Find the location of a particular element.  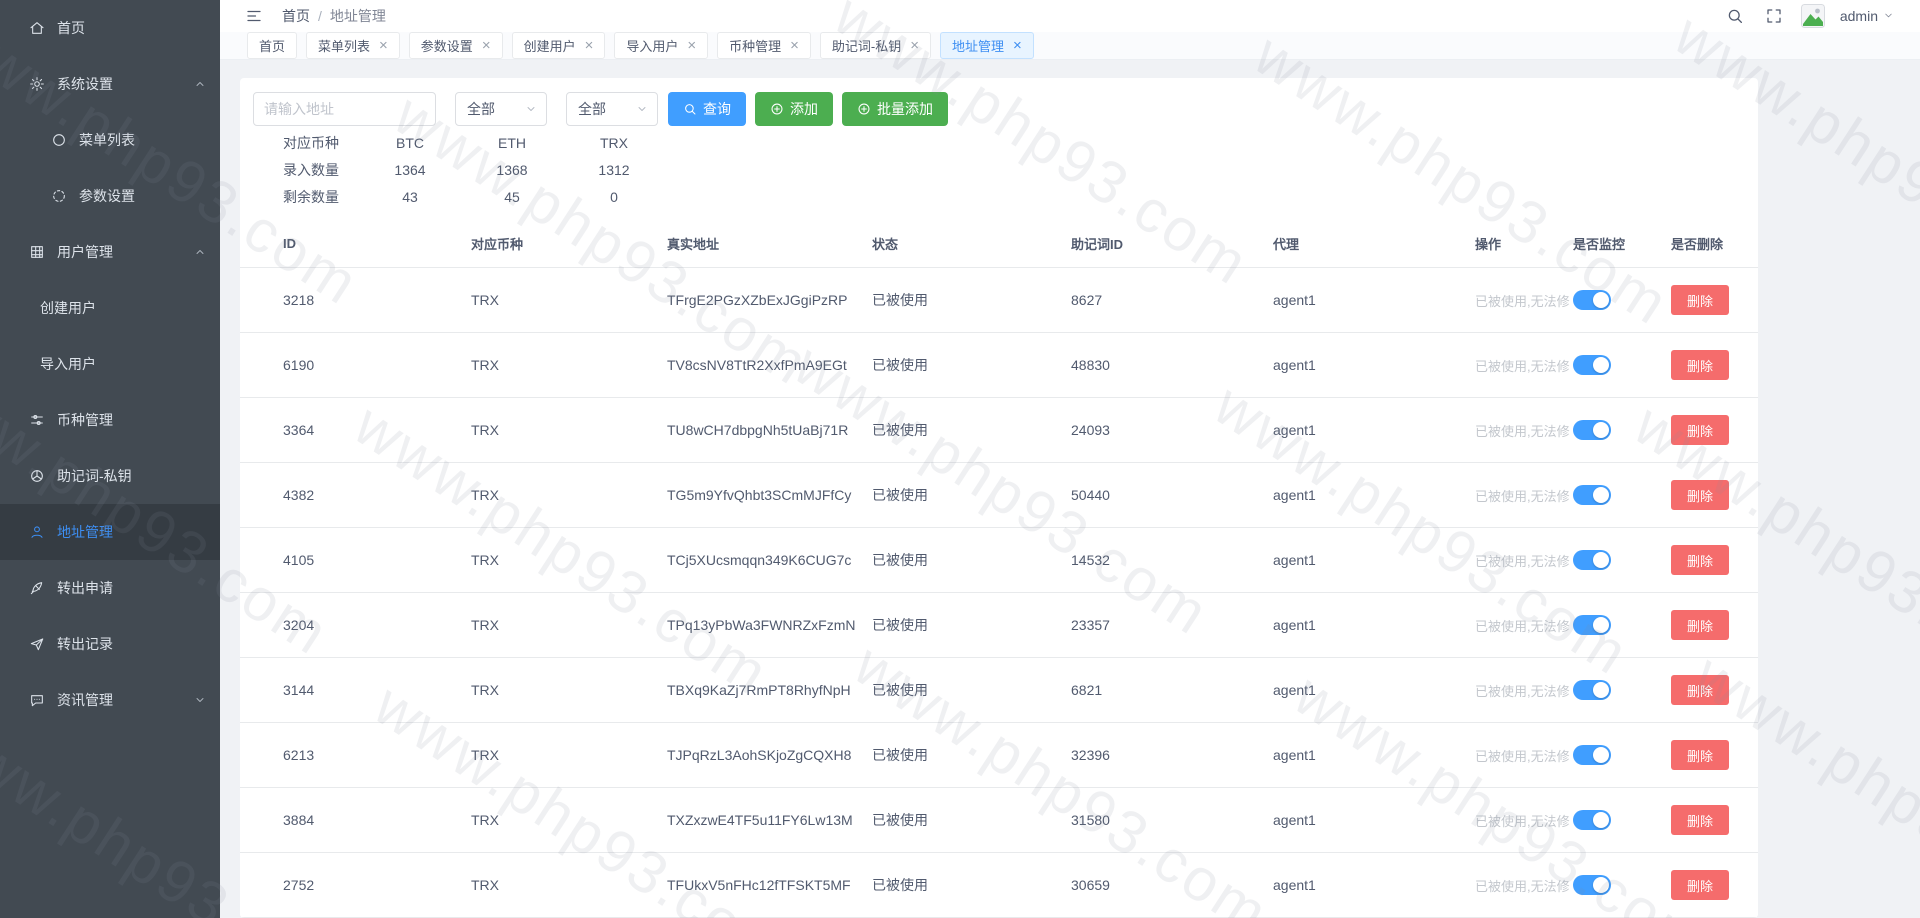

cell-operation: 已被使用,无法修 is located at coordinates (1524, 885).